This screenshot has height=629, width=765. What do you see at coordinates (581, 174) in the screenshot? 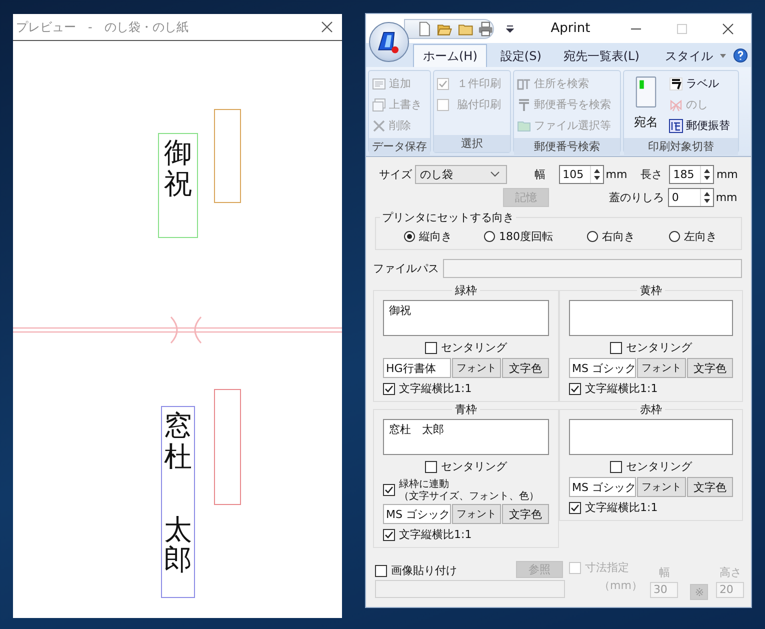
I see `width-spin-field: 105` at bounding box center [581, 174].